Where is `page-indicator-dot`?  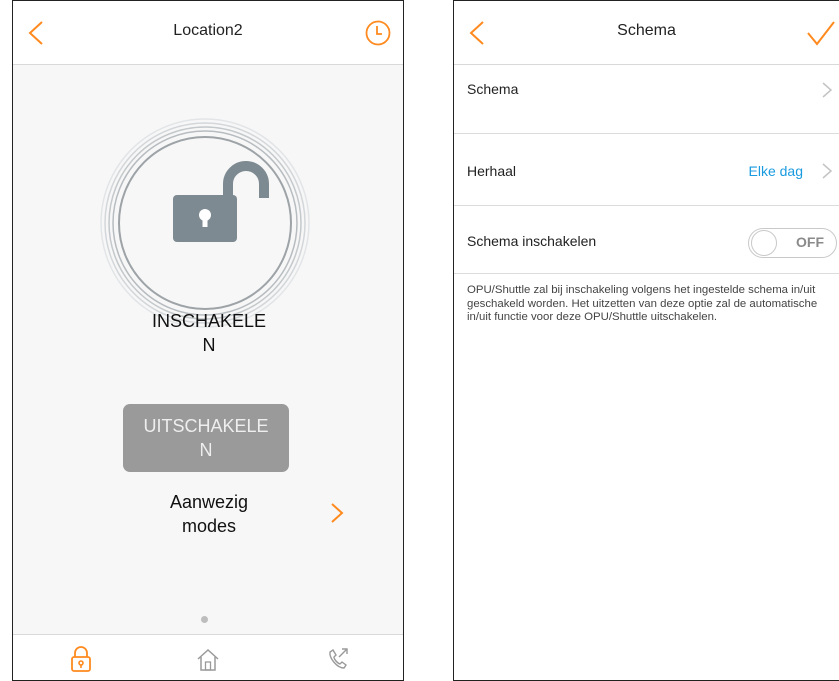
page-indicator-dot is located at coordinates (204, 619).